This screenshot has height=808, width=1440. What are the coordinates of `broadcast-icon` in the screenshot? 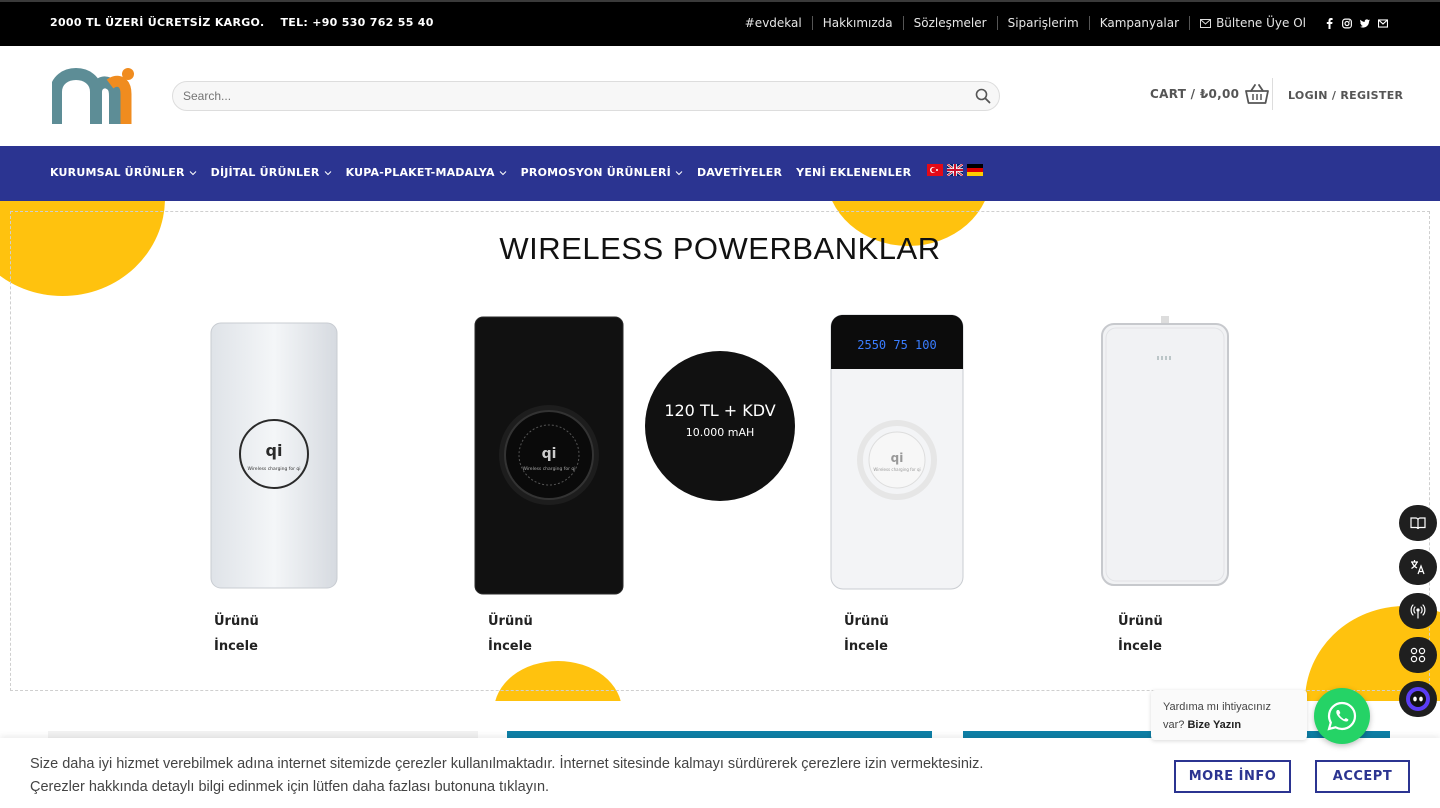 It's located at (1418, 611).